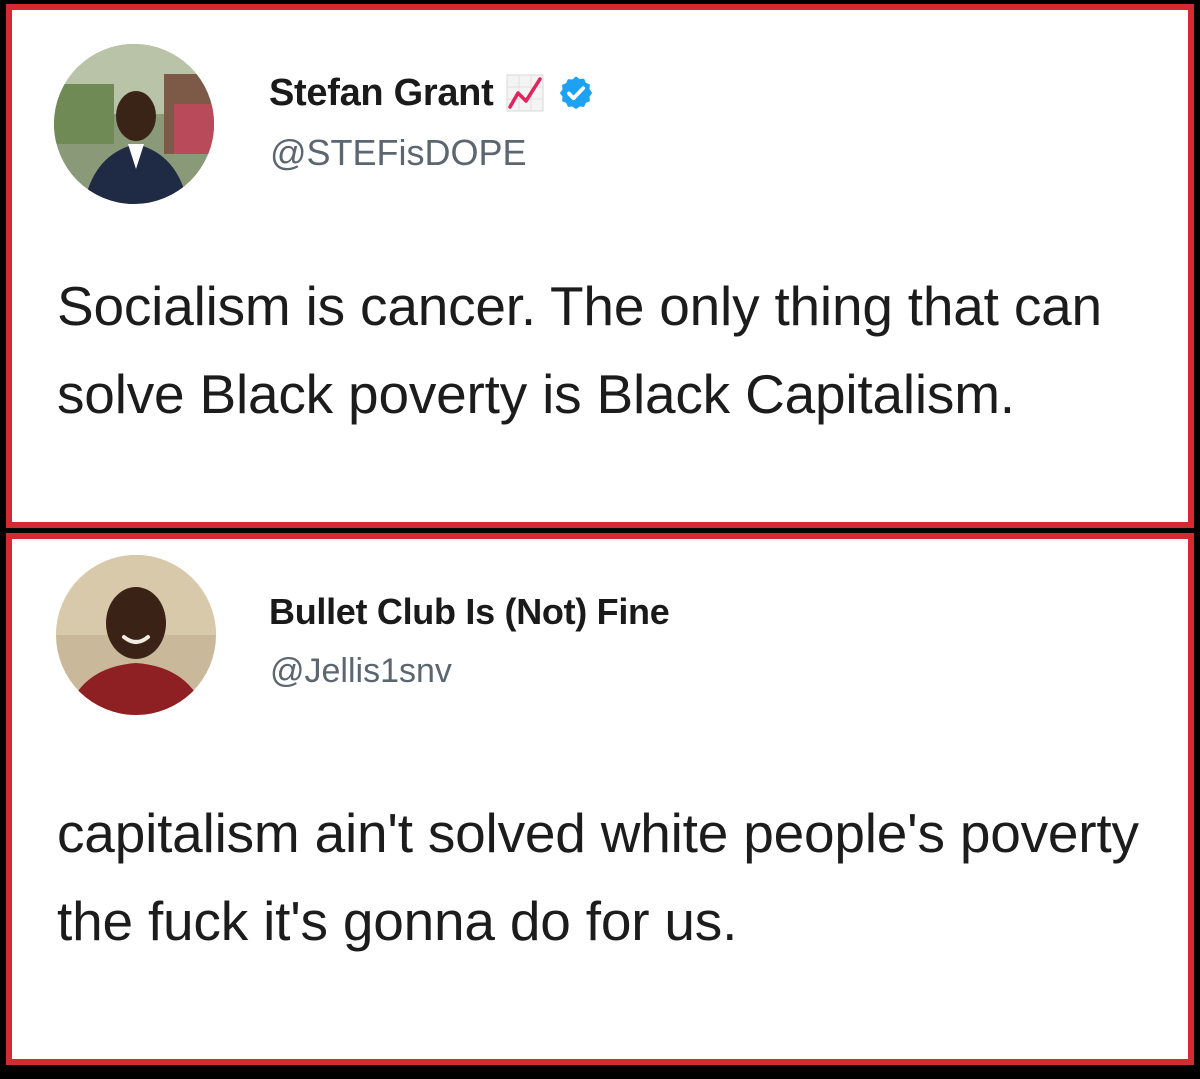 This screenshot has height=1079, width=1200. Describe the element at coordinates (361, 671) in the screenshot. I see `user-handle: @Jellis1snv` at that location.